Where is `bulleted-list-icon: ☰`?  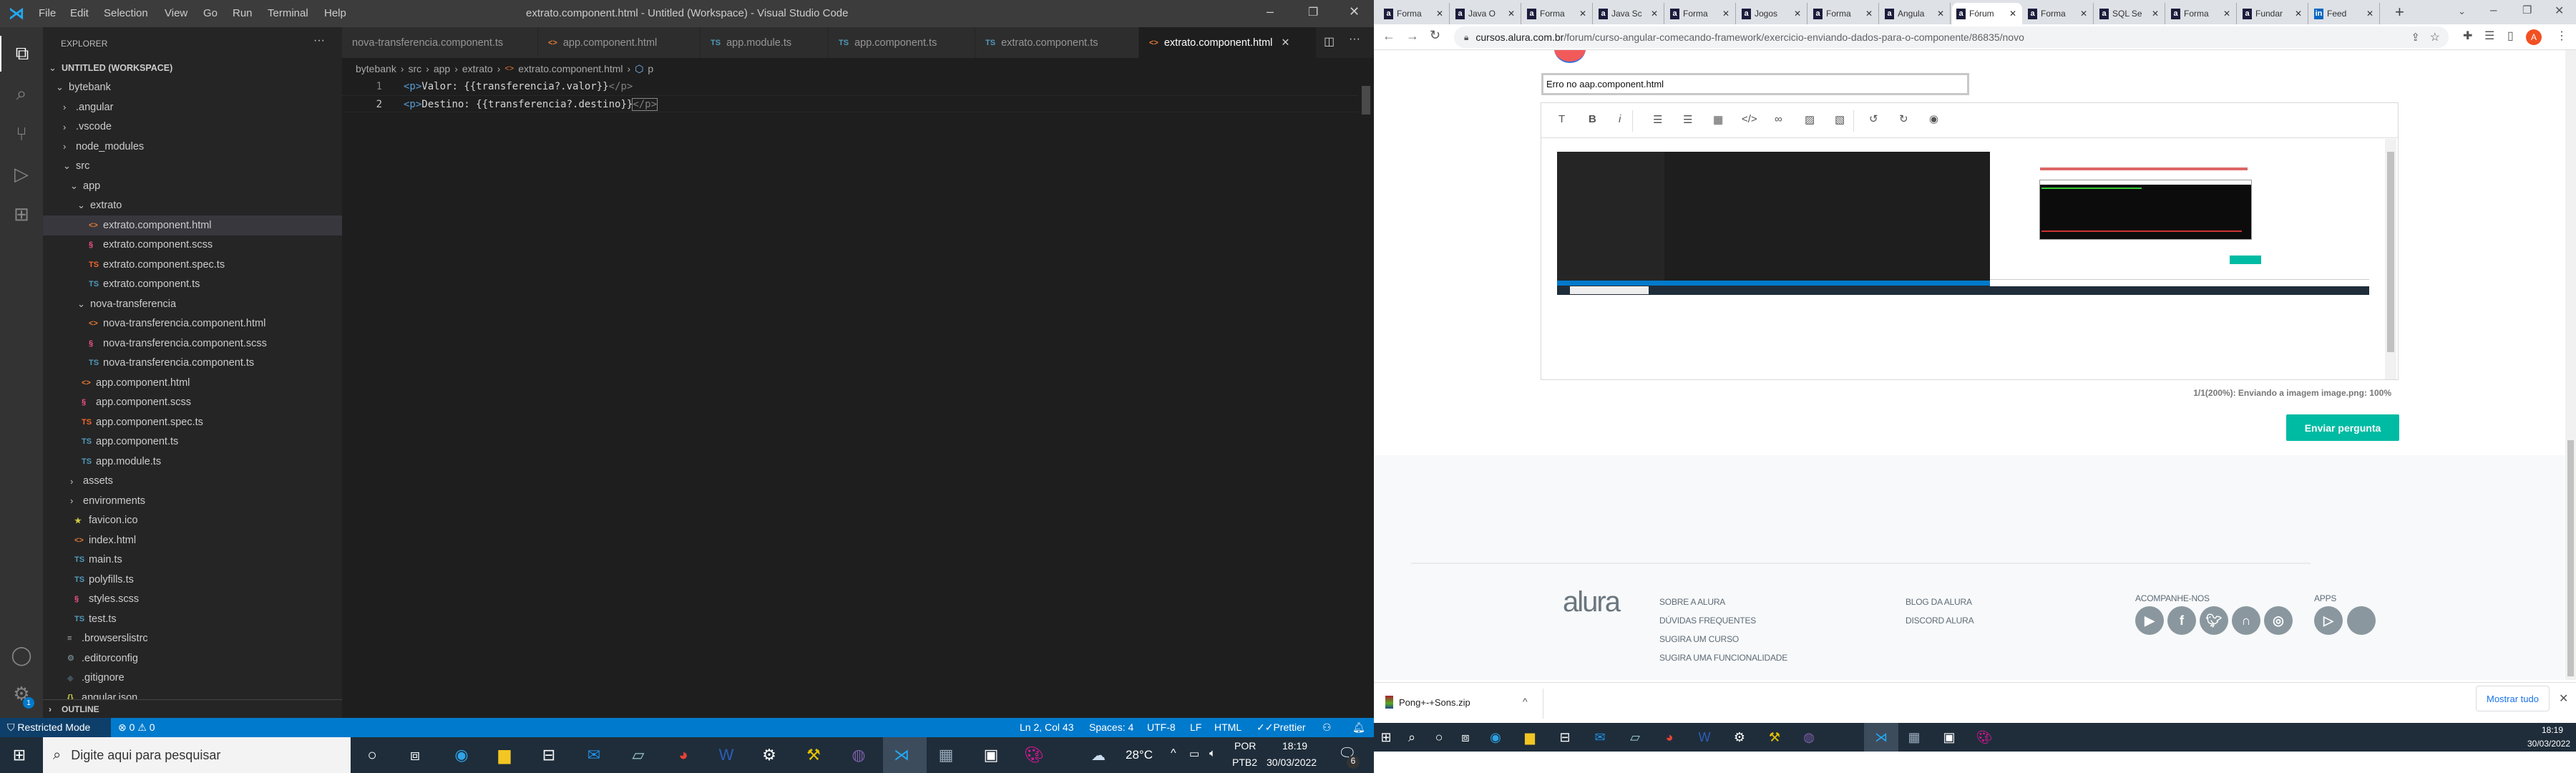
bulleted-list-icon: ☰ is located at coordinates (1657, 119).